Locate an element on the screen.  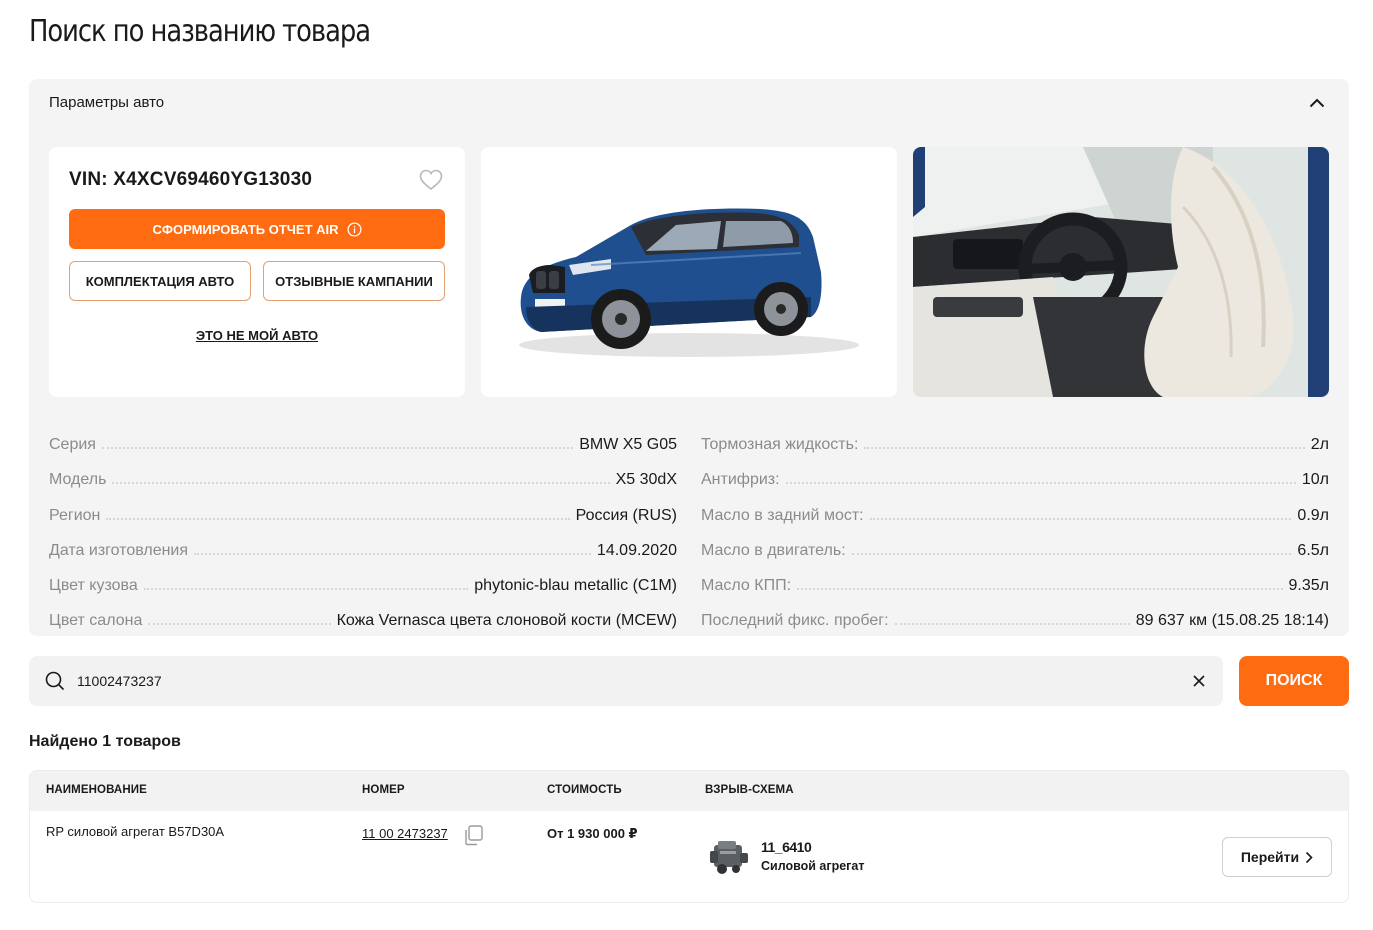
spec-row-brake-fluid: Тормозная жидкость: 2л is located at coordinates (1015, 436).